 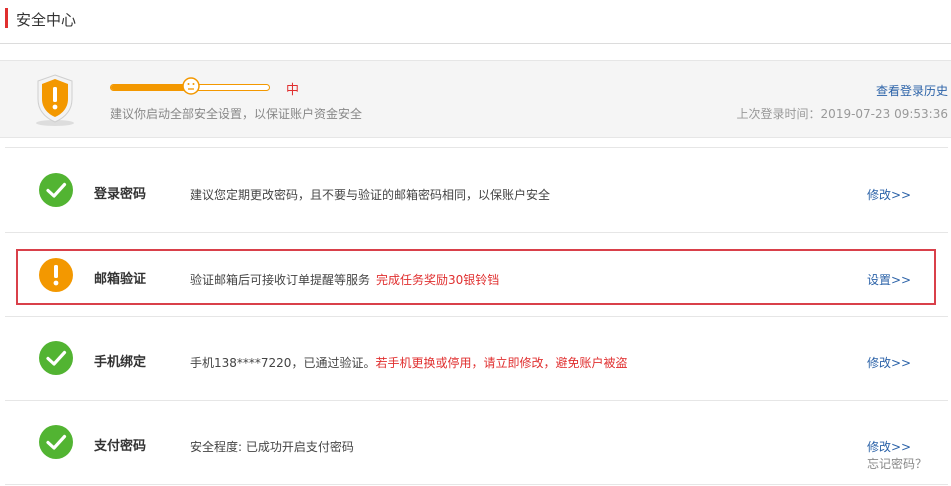 I want to click on item-description: 验证邮箱后可接收订单提醒等服务 完成任务奖励30银铃铛, so click(x=344, y=279).